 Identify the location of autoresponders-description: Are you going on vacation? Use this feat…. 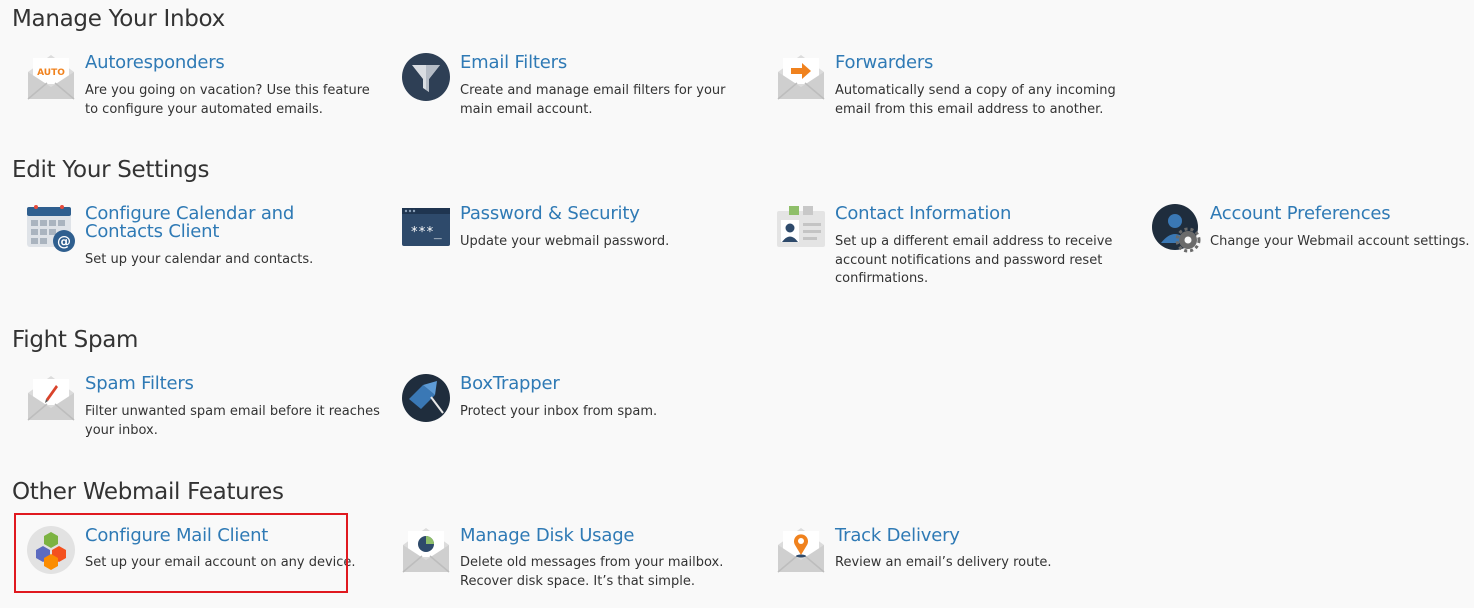
(227, 100).